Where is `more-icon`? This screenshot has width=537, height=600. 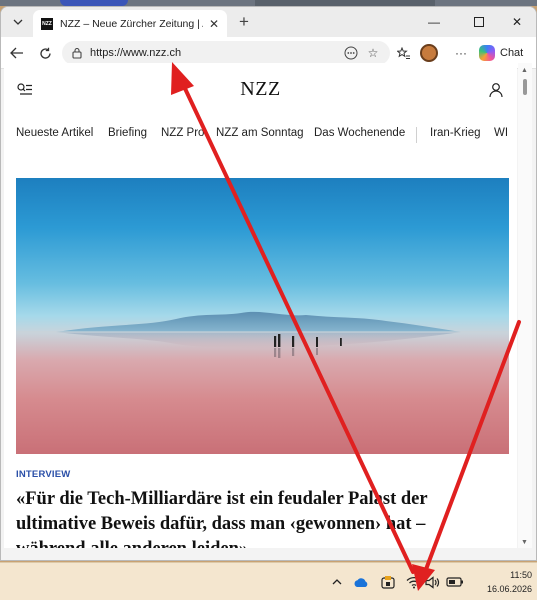
more-icon is located at coordinates (351, 53).